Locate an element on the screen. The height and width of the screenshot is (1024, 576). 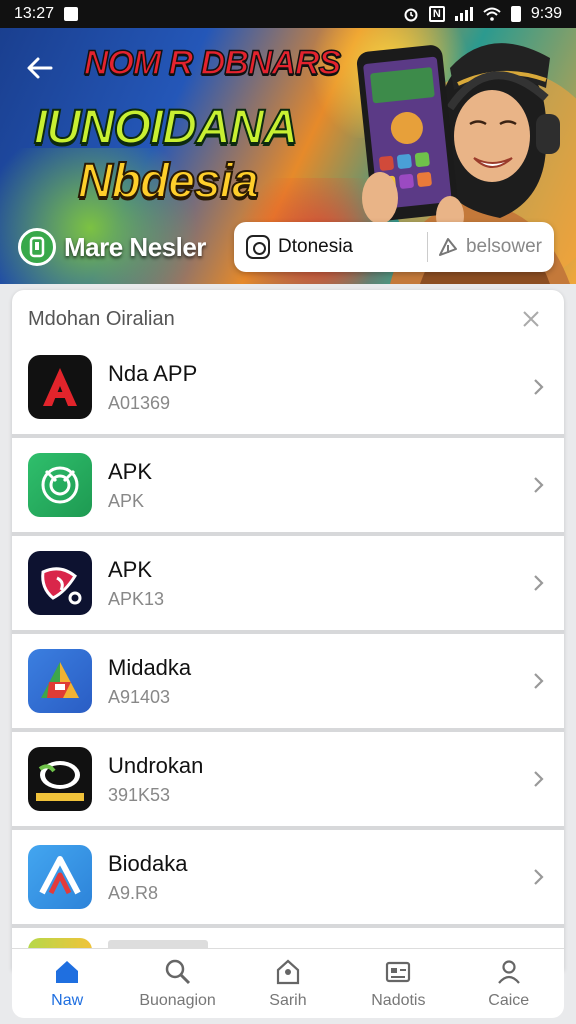
app-name: Nda APP is located at coordinates (153, 373).